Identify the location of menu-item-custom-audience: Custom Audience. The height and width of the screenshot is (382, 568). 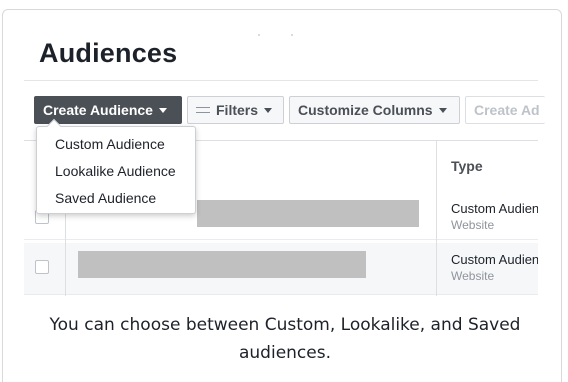
(110, 144).